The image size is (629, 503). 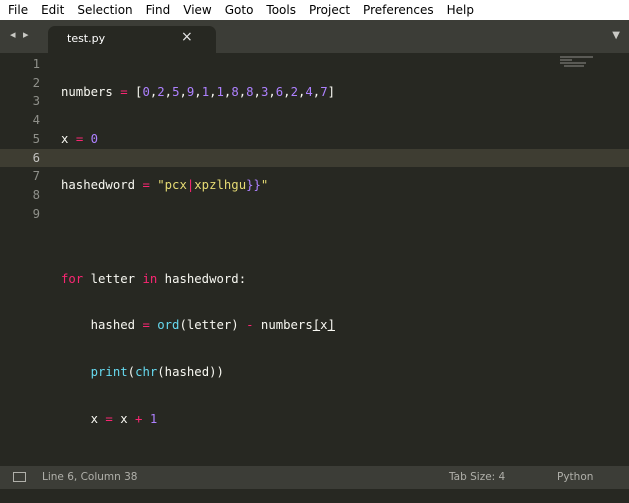 I want to click on code-line-5: for letter in hashedword:, so click(x=154, y=278).